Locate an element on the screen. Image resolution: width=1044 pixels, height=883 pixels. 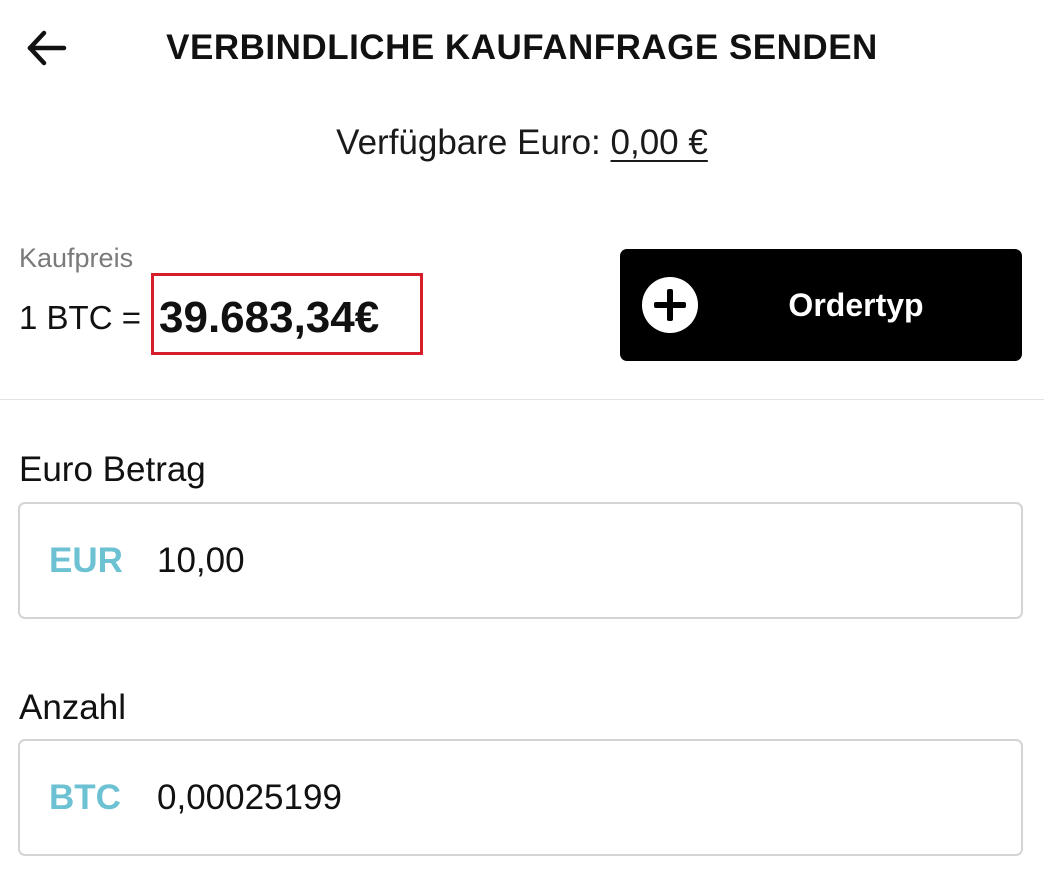
euro-amount-label: Euro Betrag is located at coordinates (112, 469).